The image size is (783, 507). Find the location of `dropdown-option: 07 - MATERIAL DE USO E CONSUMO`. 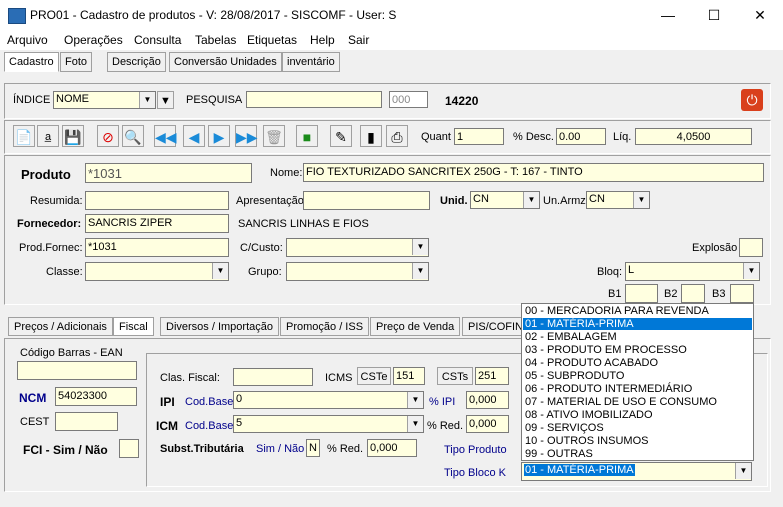

dropdown-option: 07 - MATERIAL DE USO E CONSUMO is located at coordinates (637, 402).